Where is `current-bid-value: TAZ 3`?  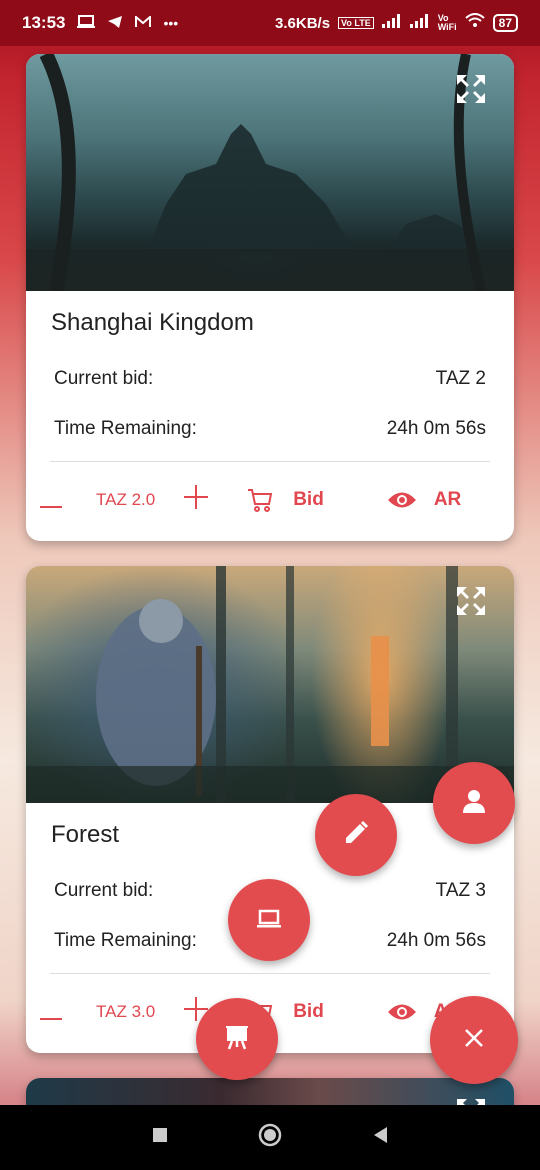 current-bid-value: TAZ 3 is located at coordinates (460, 890).